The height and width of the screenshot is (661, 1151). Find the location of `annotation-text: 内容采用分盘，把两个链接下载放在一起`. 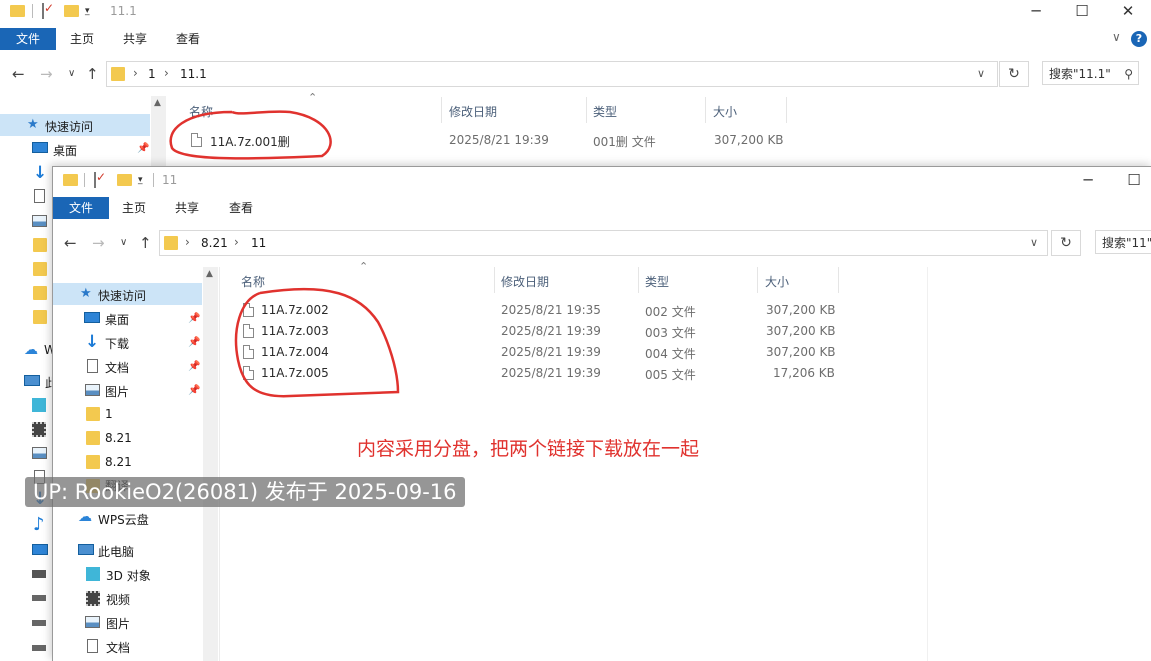

annotation-text: 内容采用分盘，把两个链接下载放在一起 is located at coordinates (528, 449).